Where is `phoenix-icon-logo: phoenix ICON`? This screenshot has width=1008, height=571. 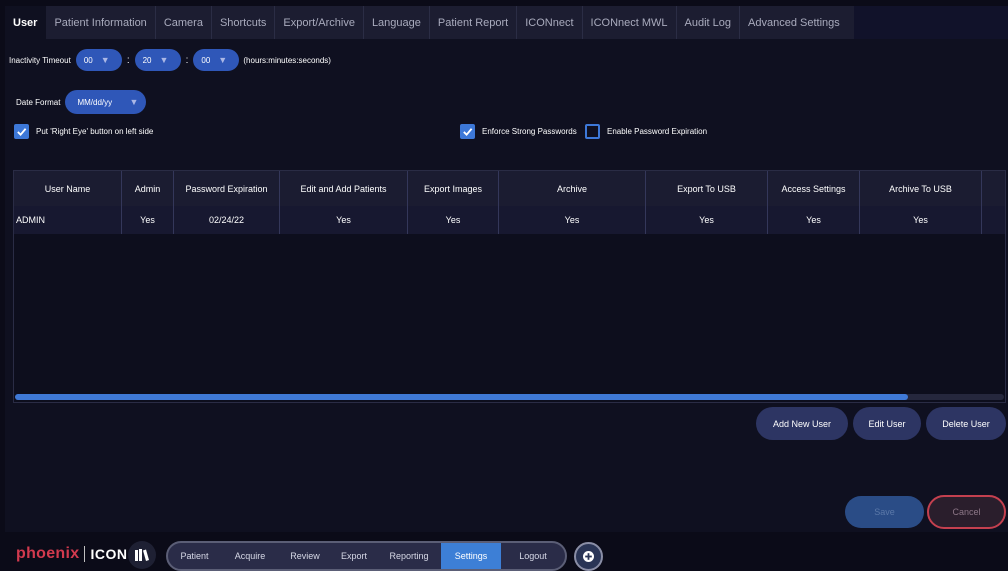 phoenix-icon-logo: phoenix ICON is located at coordinates (71, 554).